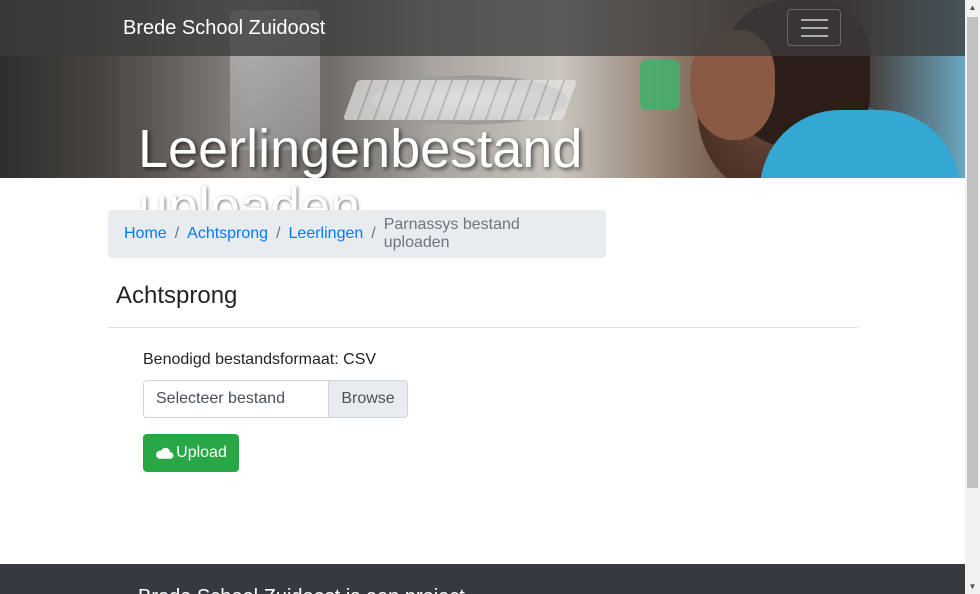 This screenshot has width=980, height=594. Describe the element at coordinates (460, 100) in the screenshot. I see `hero-keyboard` at that location.